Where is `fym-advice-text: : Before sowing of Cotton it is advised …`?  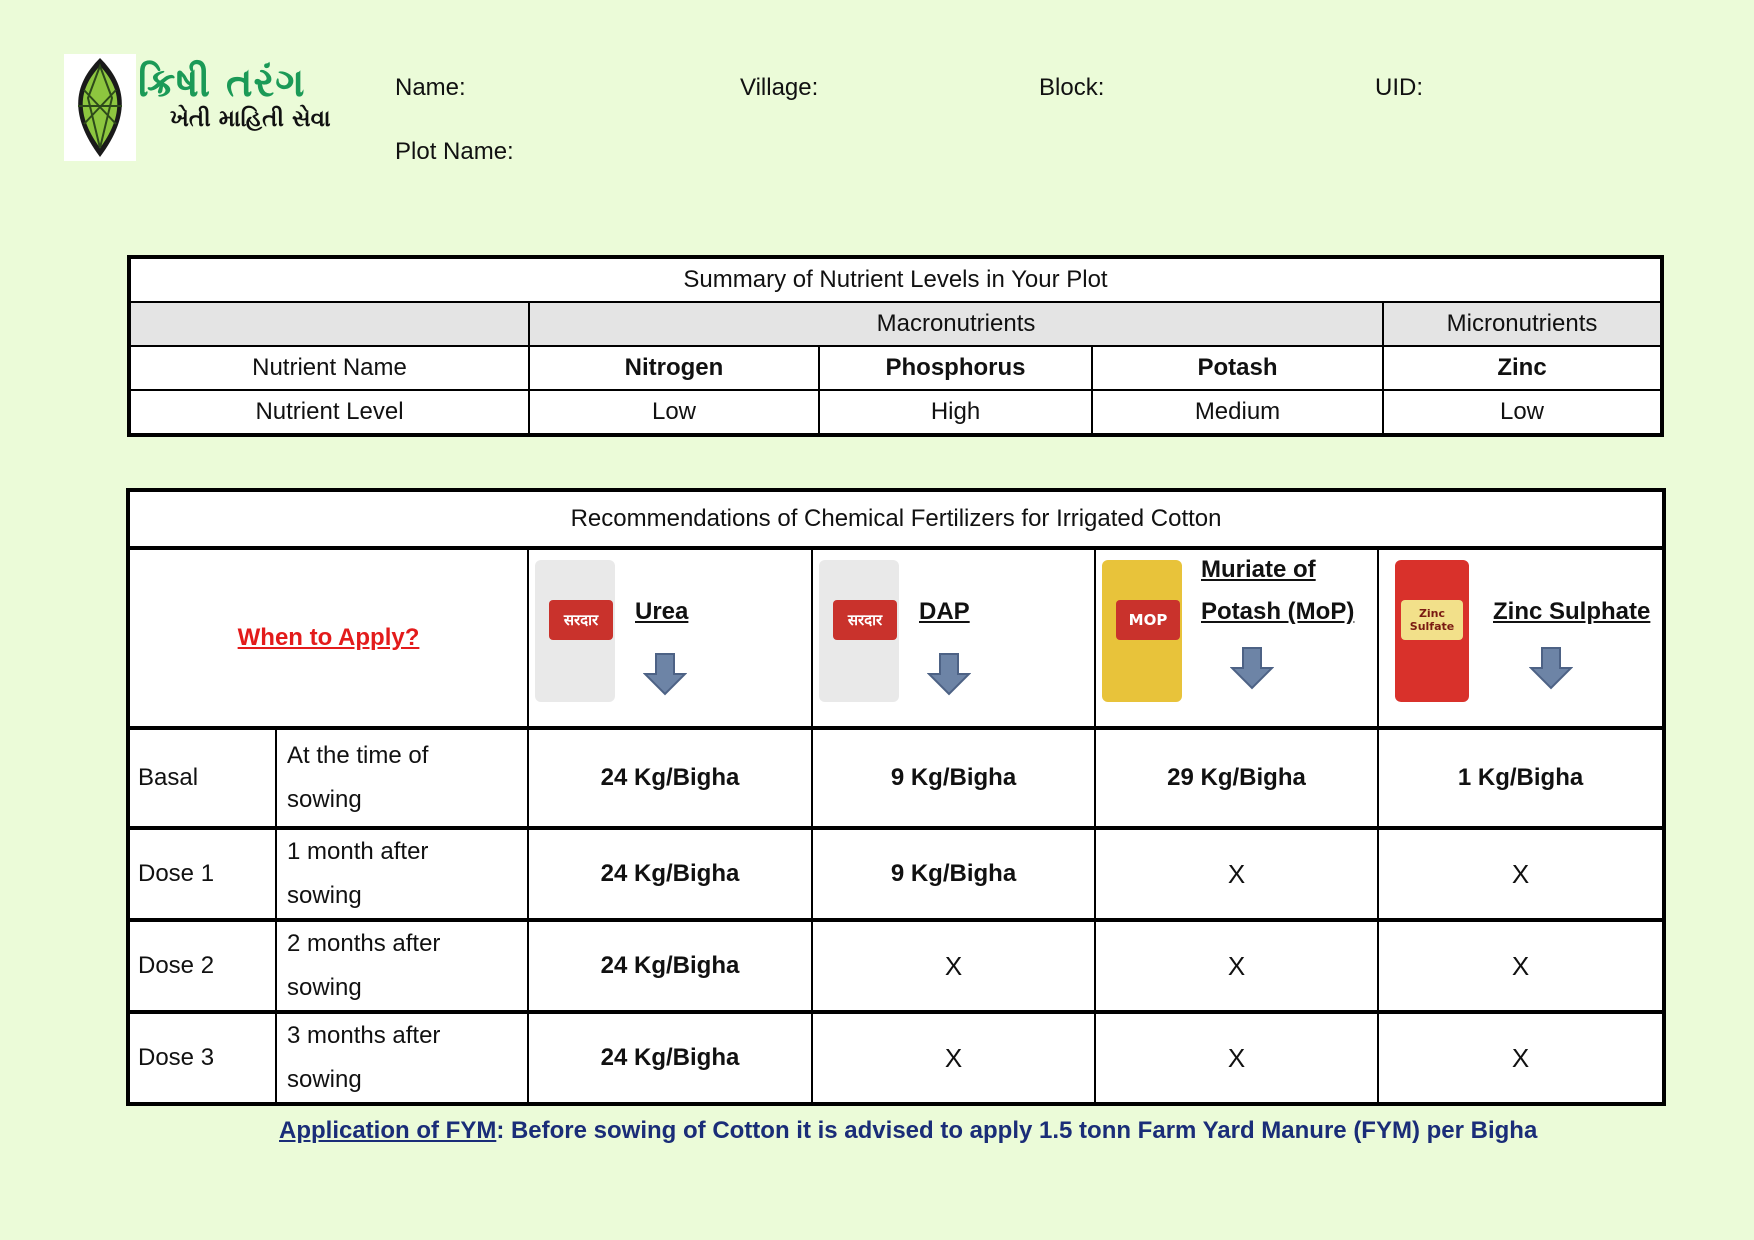
fym-advice-text: : Before sowing of Cotton it is advised … is located at coordinates (1017, 1130).